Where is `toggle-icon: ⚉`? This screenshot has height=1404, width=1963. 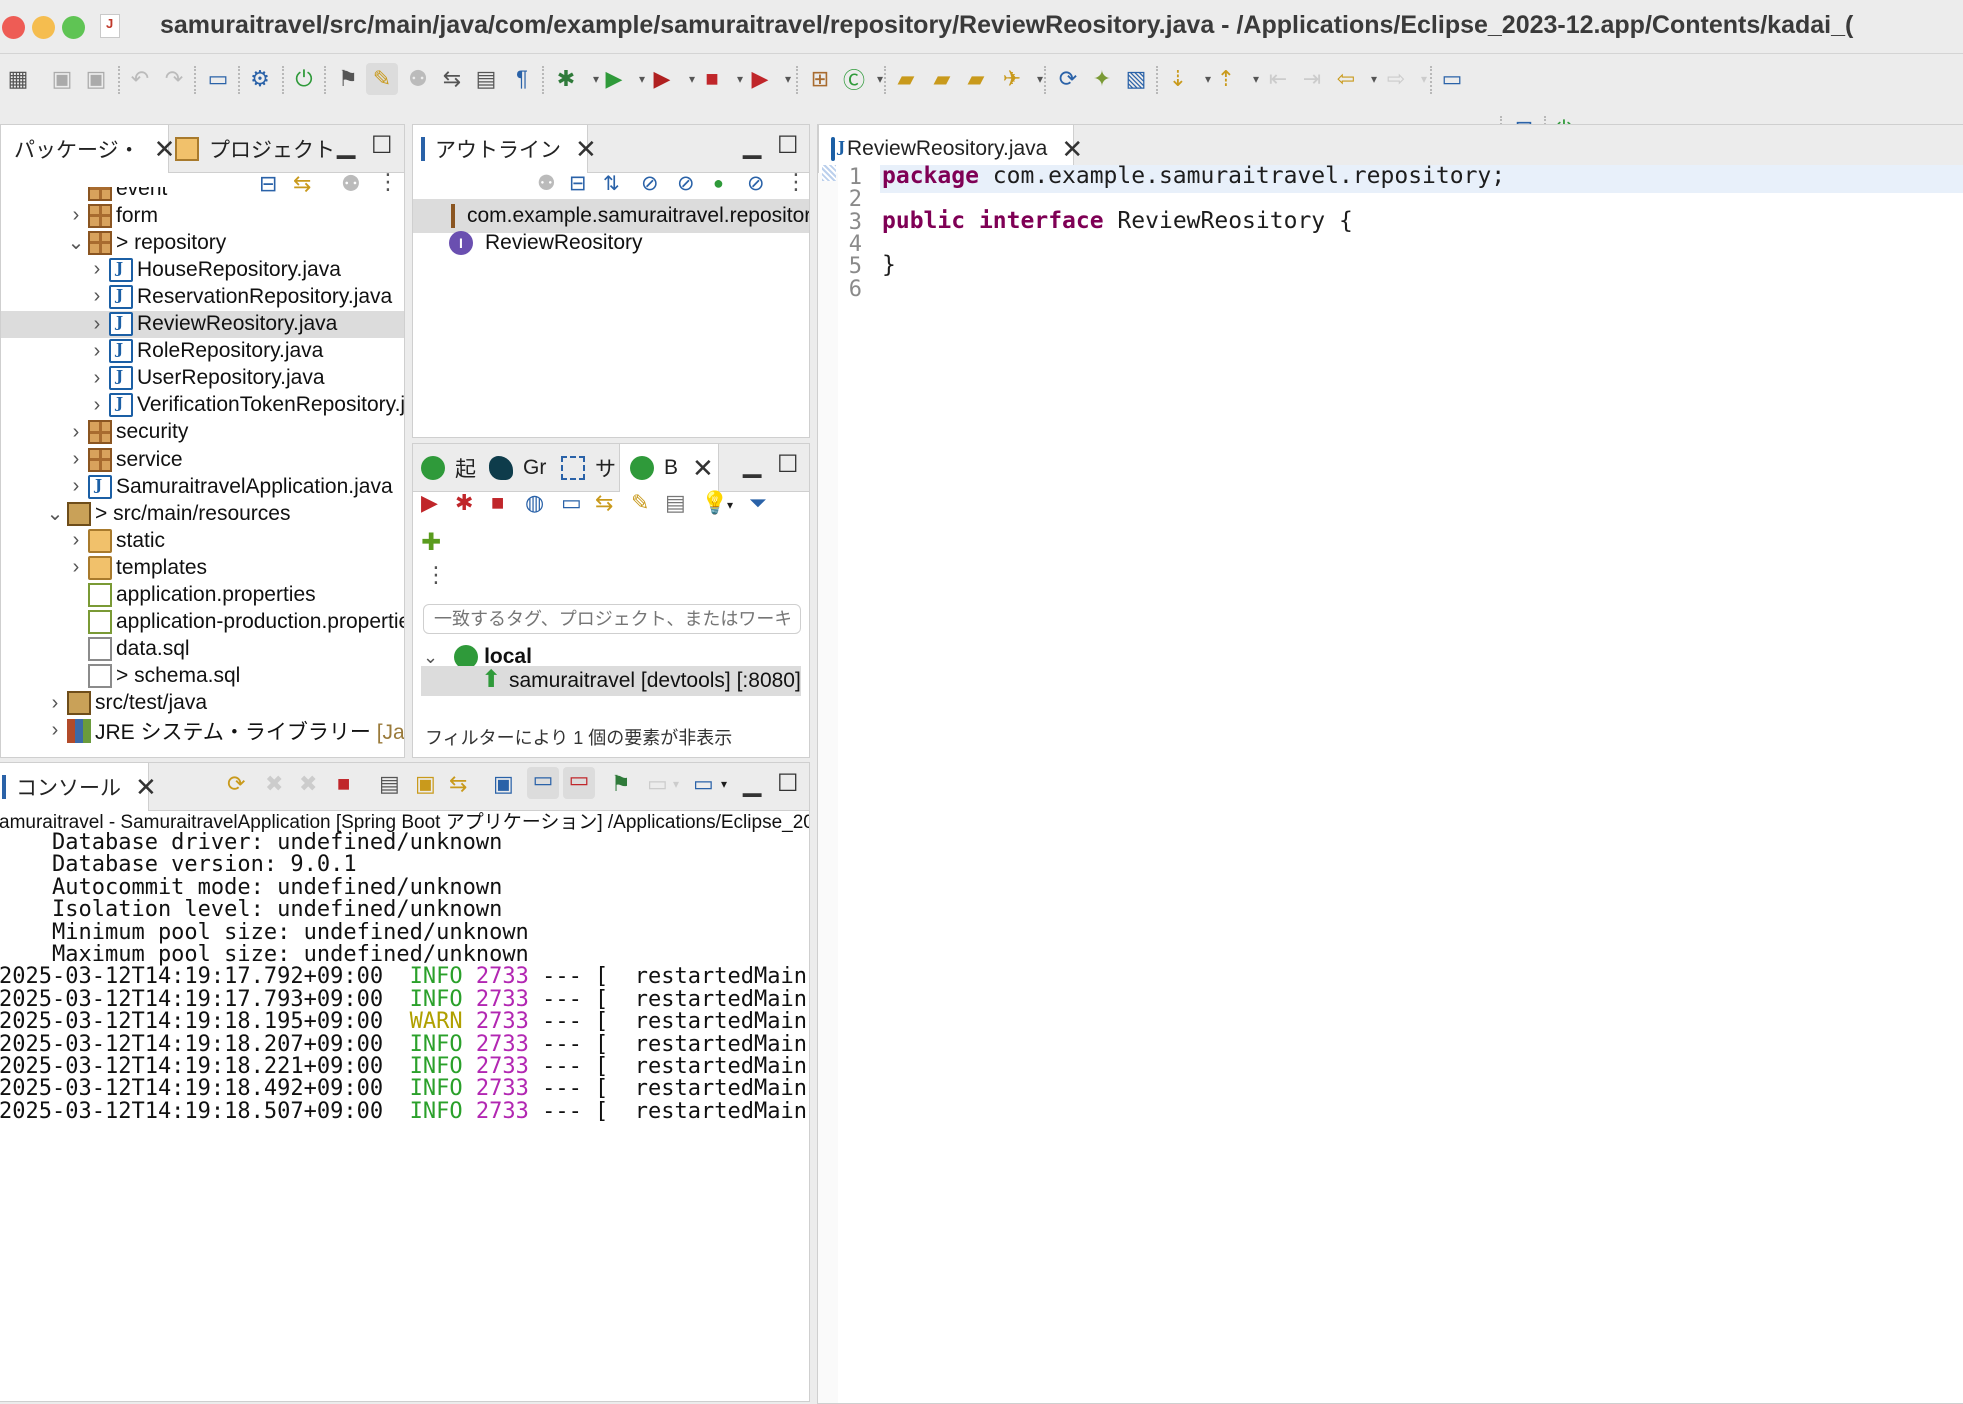 toggle-icon: ⚉ is located at coordinates (418, 79).